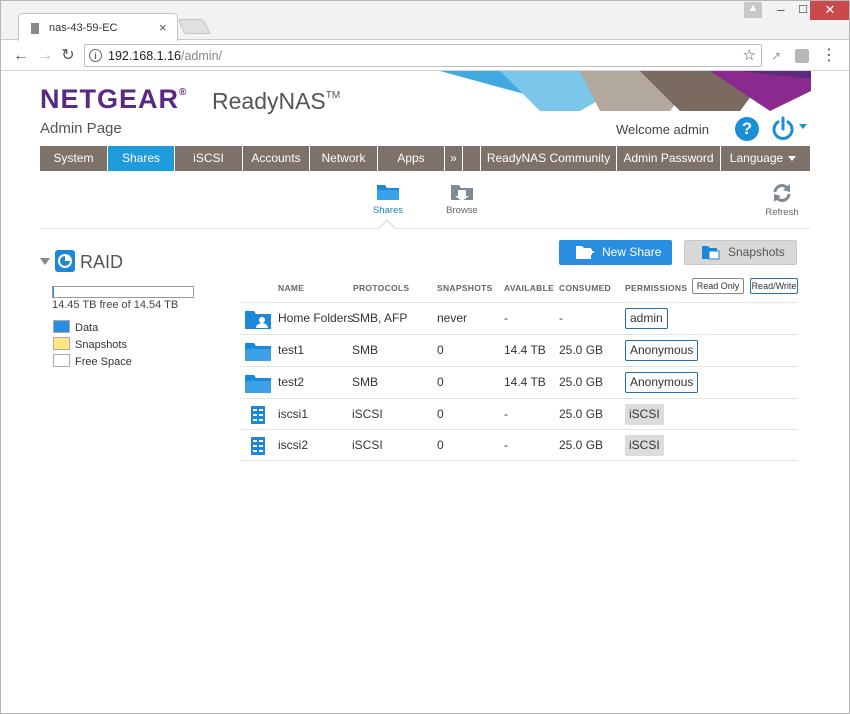 The height and width of the screenshot is (714, 850). I want to click on share-snapshots: never, so click(452, 318).